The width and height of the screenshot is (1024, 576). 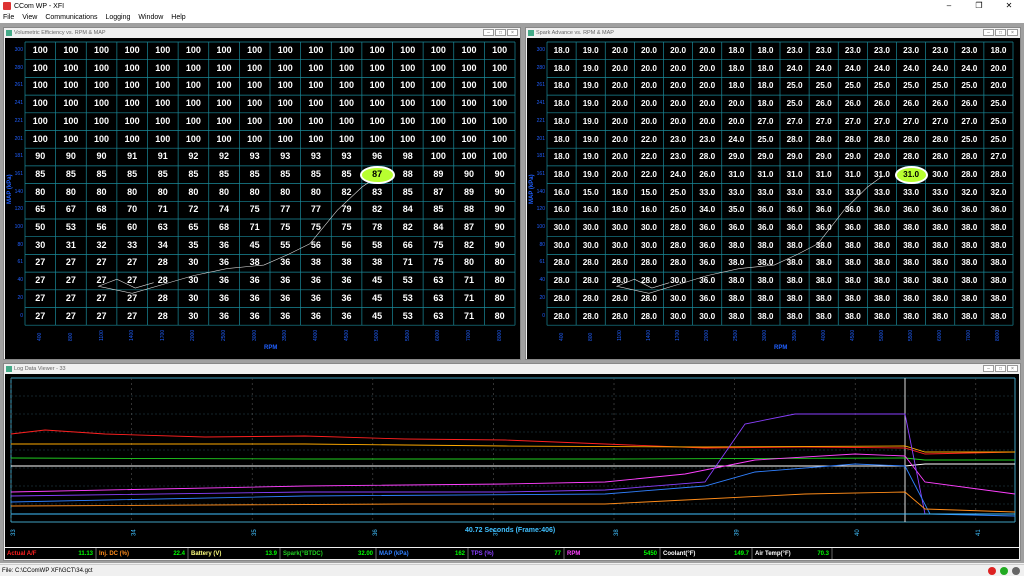 I want to click on table-cell: 72, so click(x=193, y=210).